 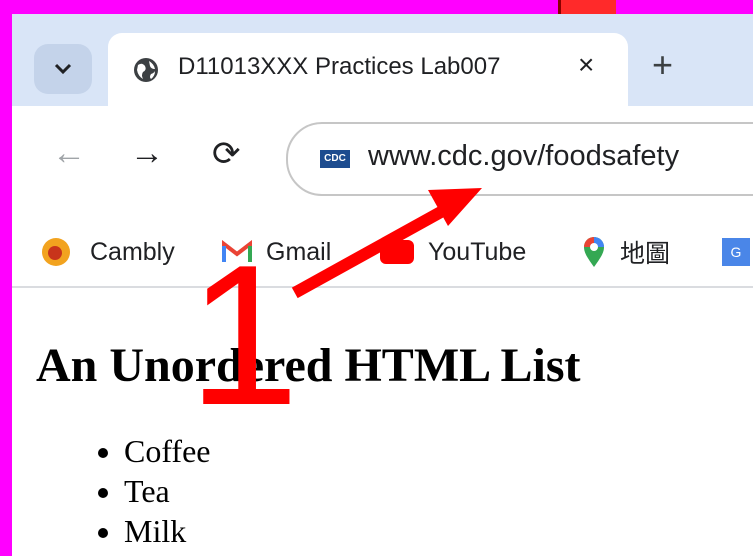 I want to click on maps-icon, so click(x=594, y=252).